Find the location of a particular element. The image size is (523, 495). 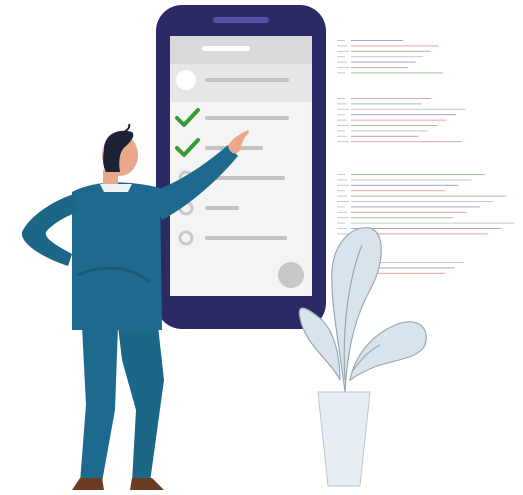

phone-speaker is located at coordinates (241, 20).